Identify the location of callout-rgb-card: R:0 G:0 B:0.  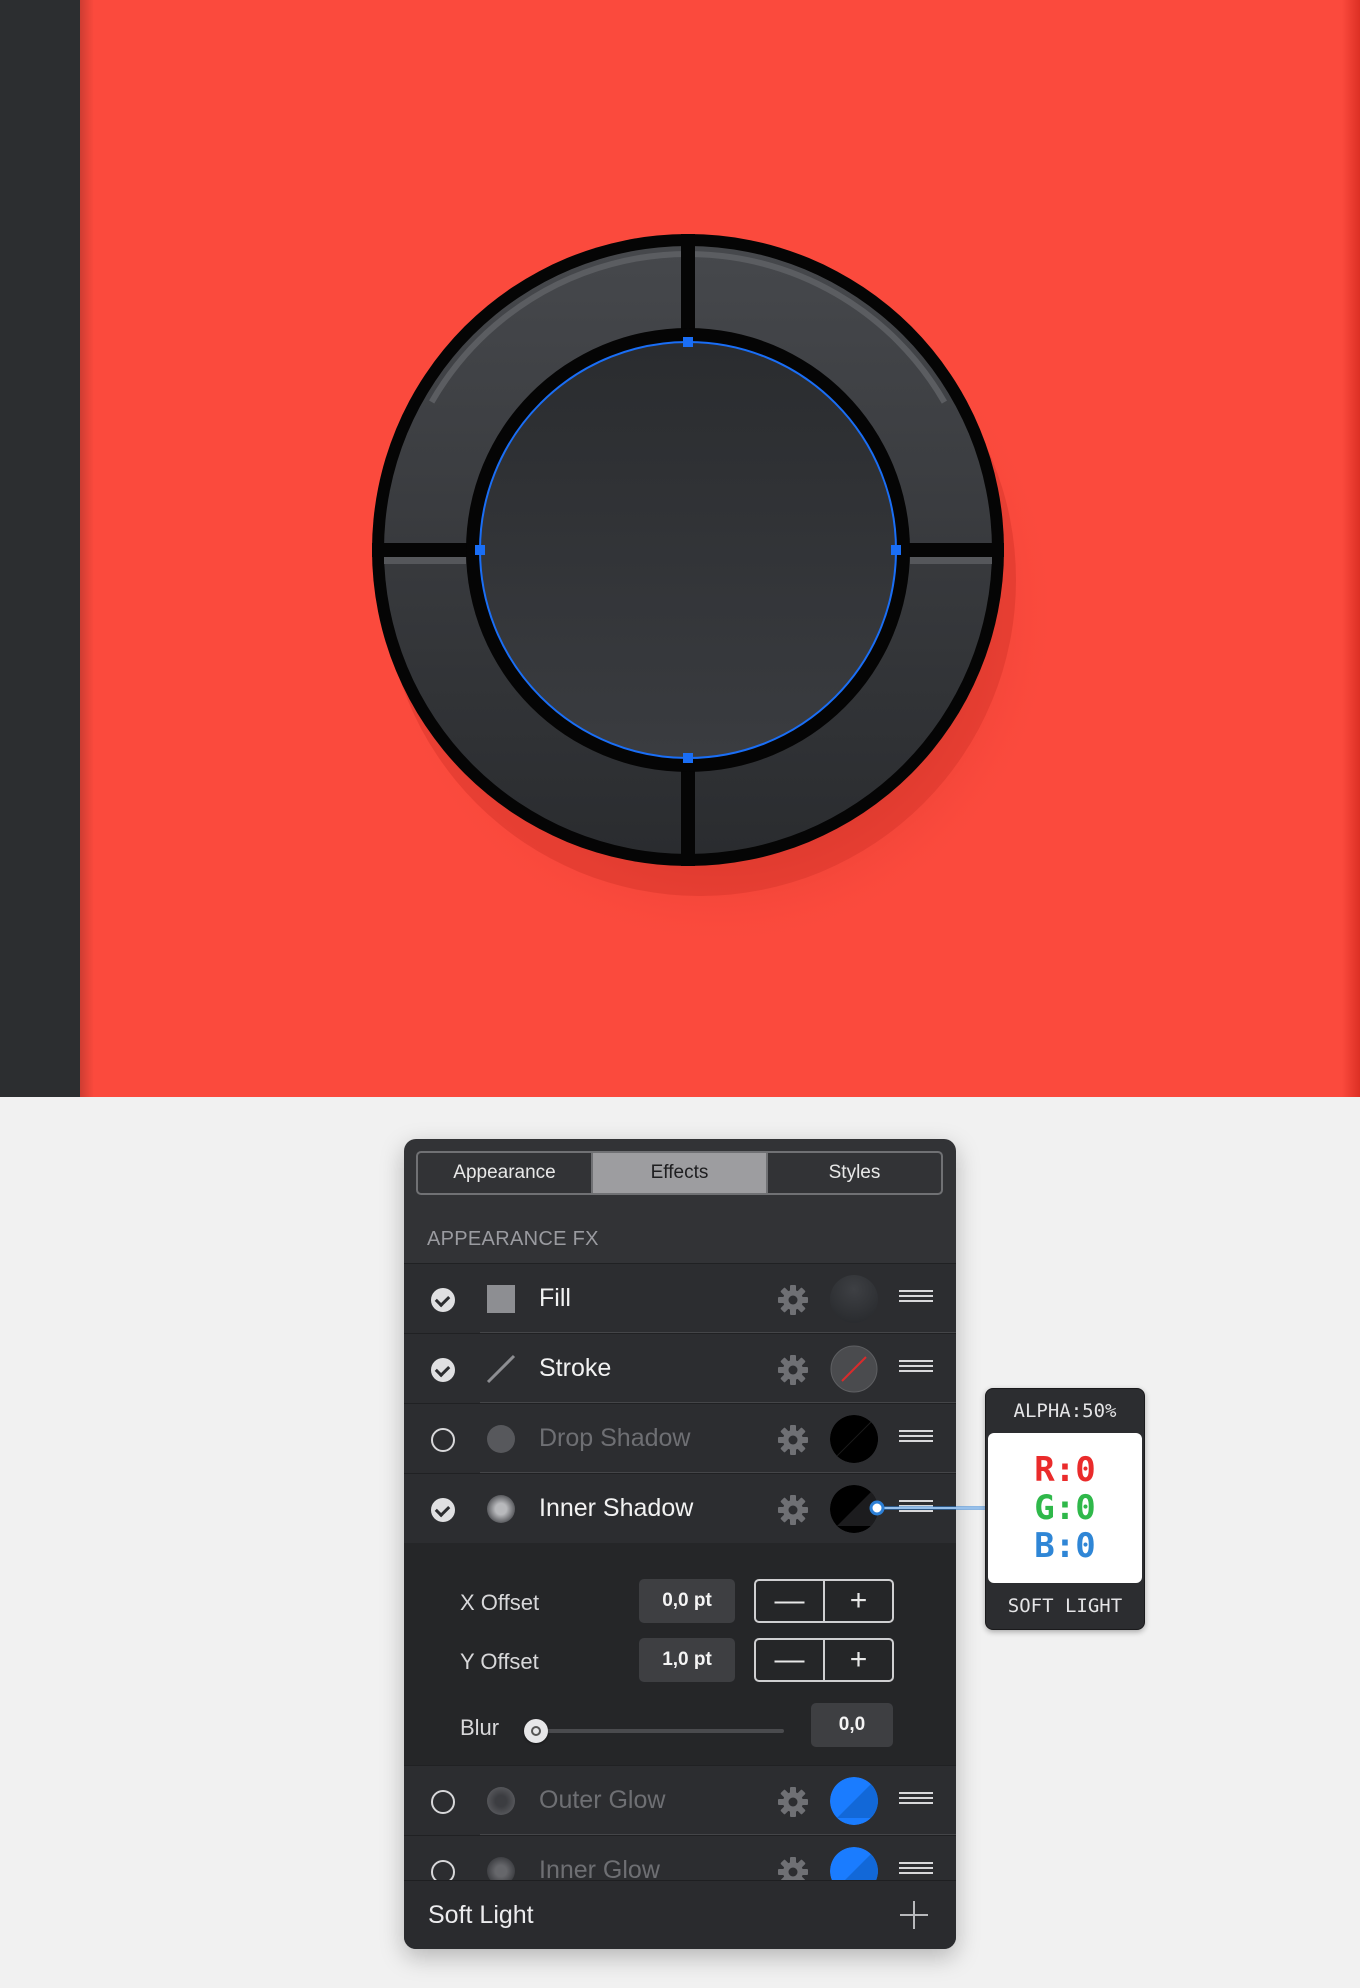
(1065, 1508).